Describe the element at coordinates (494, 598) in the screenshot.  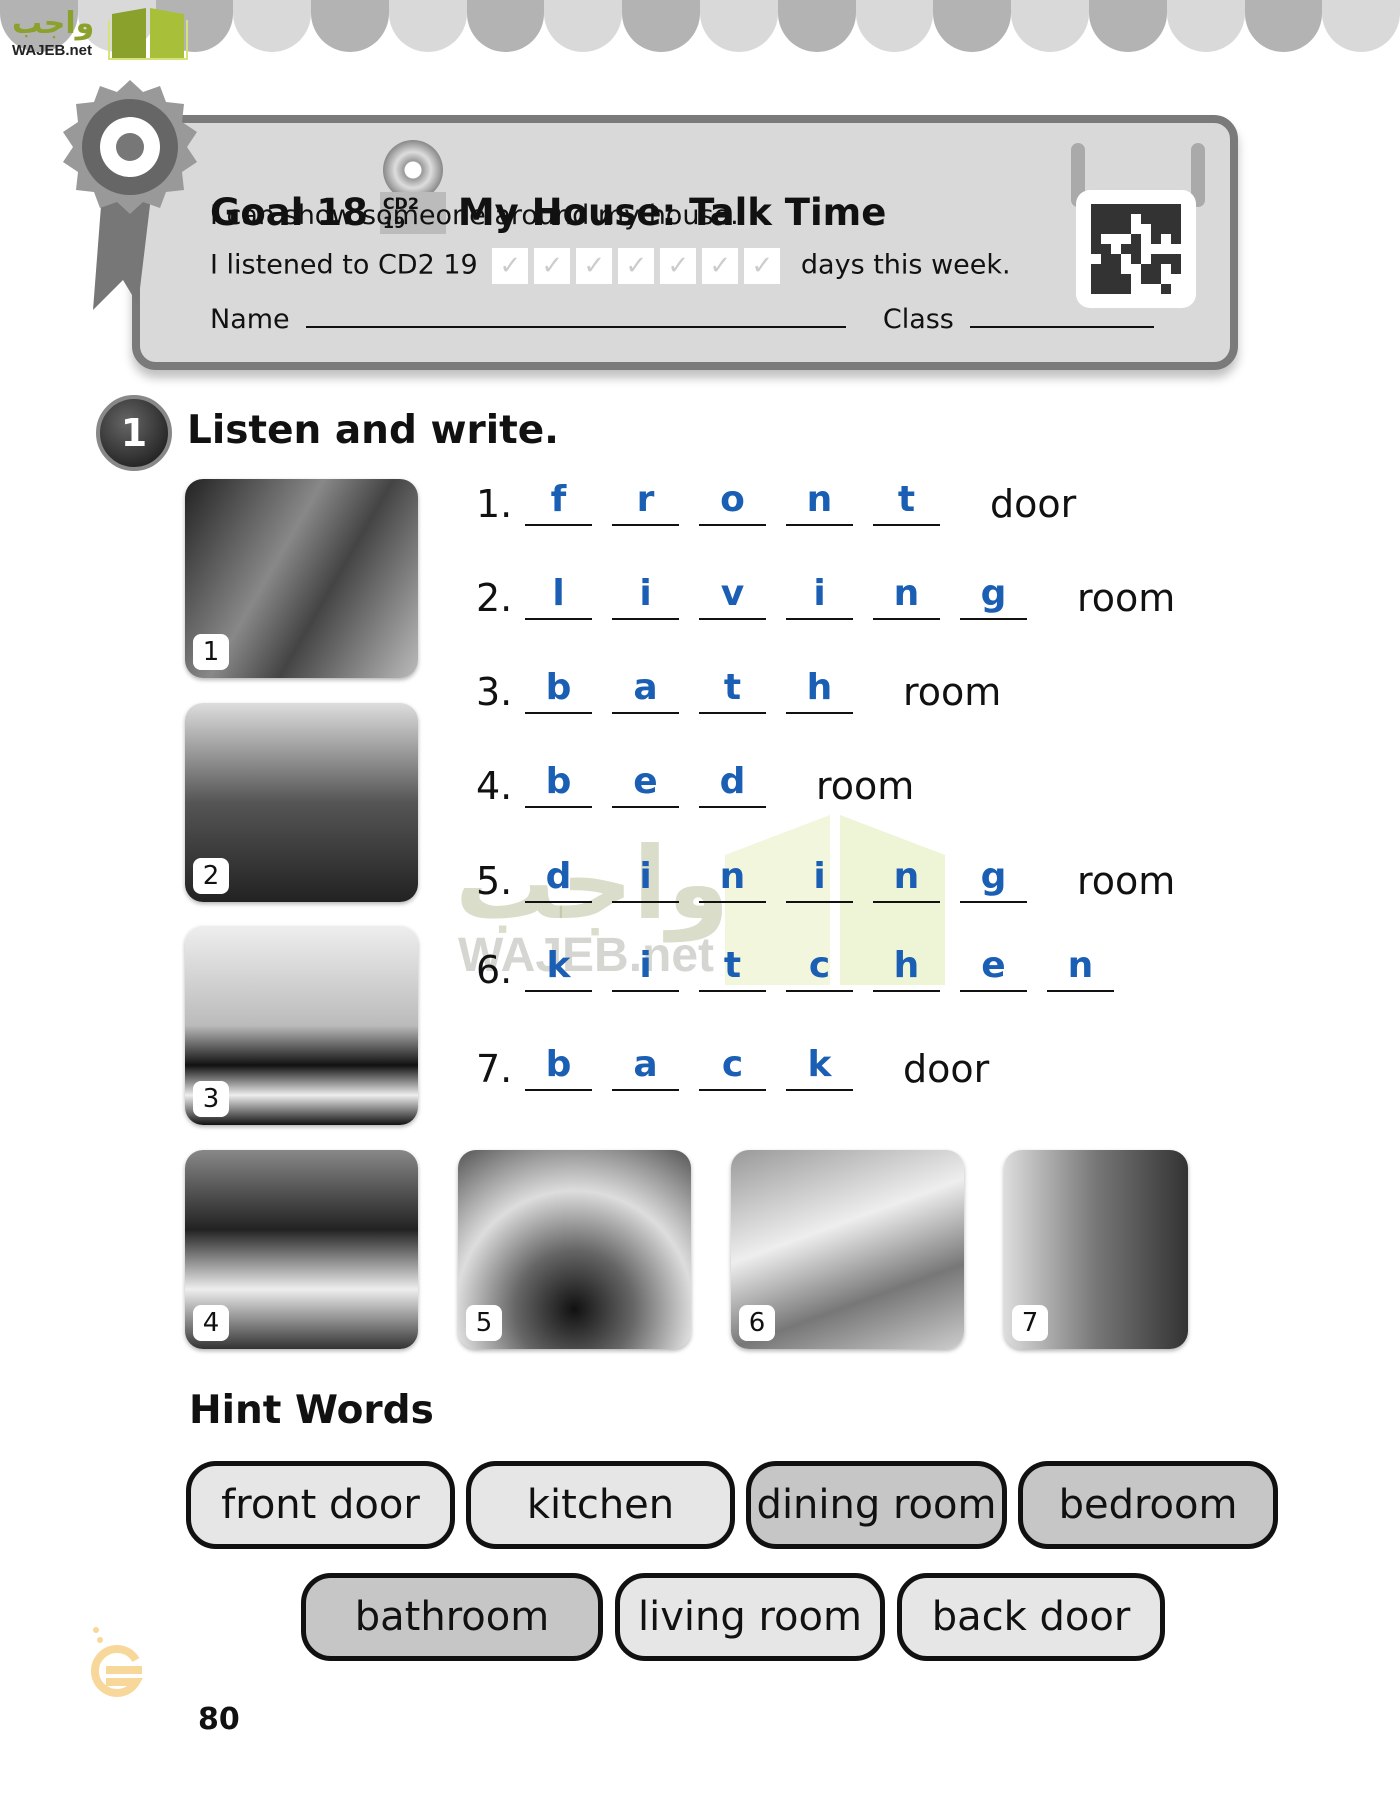
I see `row-number: 2.` at that location.